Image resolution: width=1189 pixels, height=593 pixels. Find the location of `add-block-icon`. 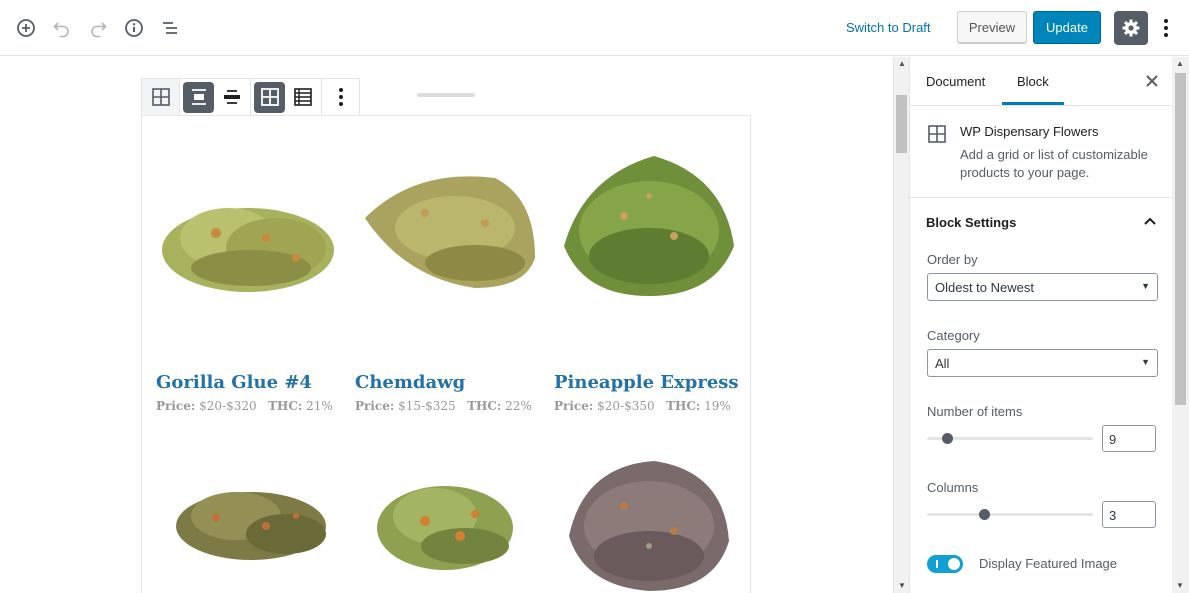

add-block-icon is located at coordinates (26, 28).